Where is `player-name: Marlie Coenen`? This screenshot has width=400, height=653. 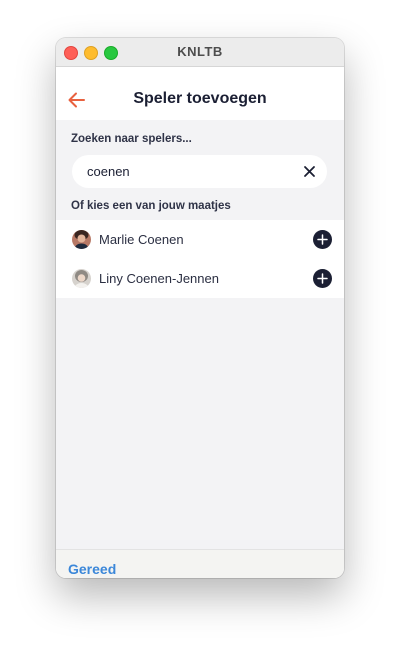 player-name: Marlie Coenen is located at coordinates (141, 239).